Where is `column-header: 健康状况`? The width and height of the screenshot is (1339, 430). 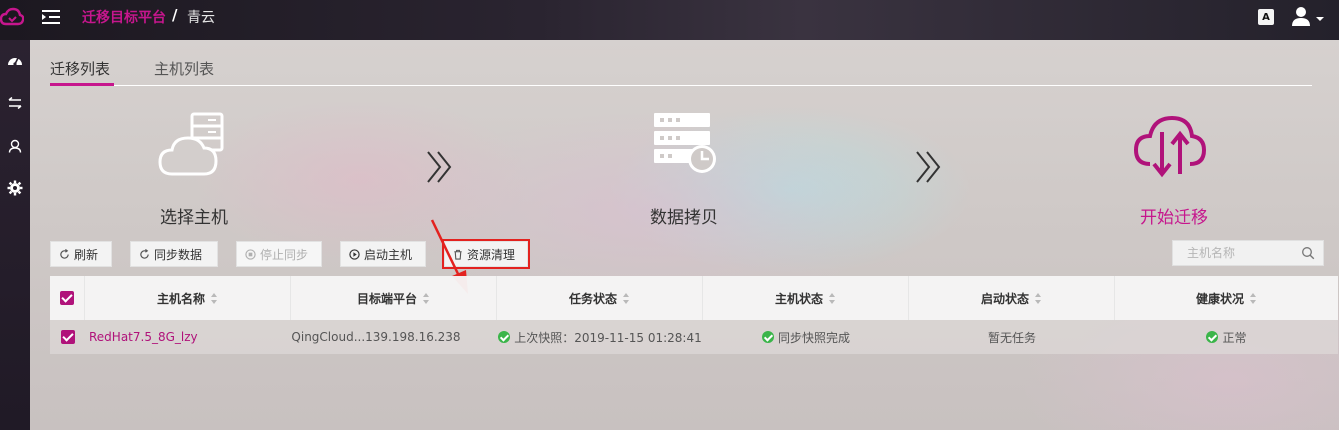 column-header: 健康状况 is located at coordinates (1226, 298).